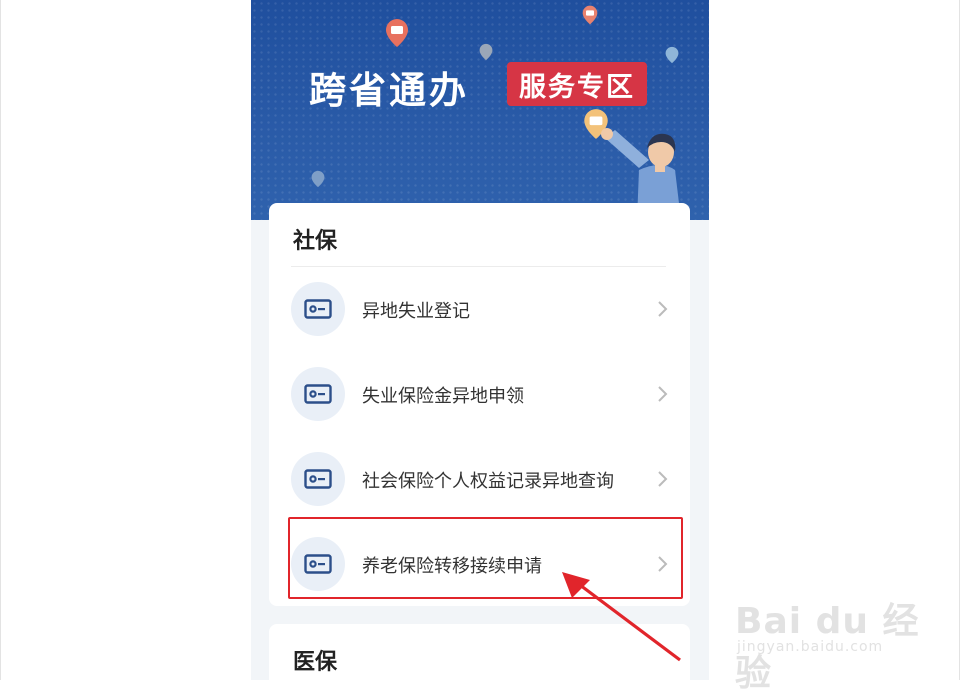  Describe the element at coordinates (577, 84) in the screenshot. I see `banner-badge: 服务专区` at that location.